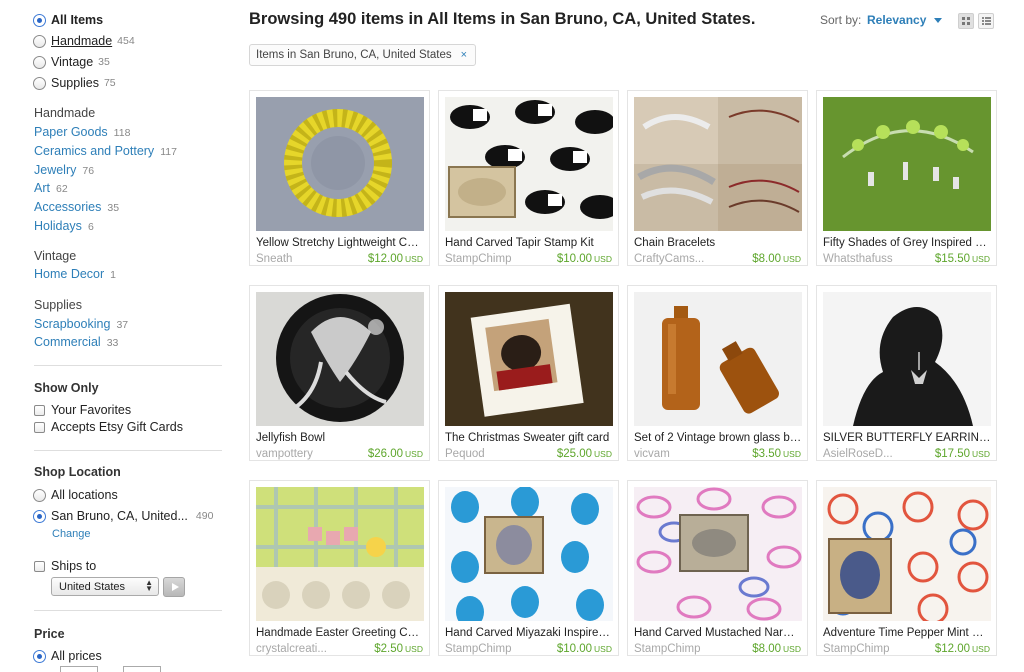 This screenshot has height=672, width=1024. Describe the element at coordinates (105, 151) in the screenshot. I see `category-link: Ceramics and Pottery 117` at that location.